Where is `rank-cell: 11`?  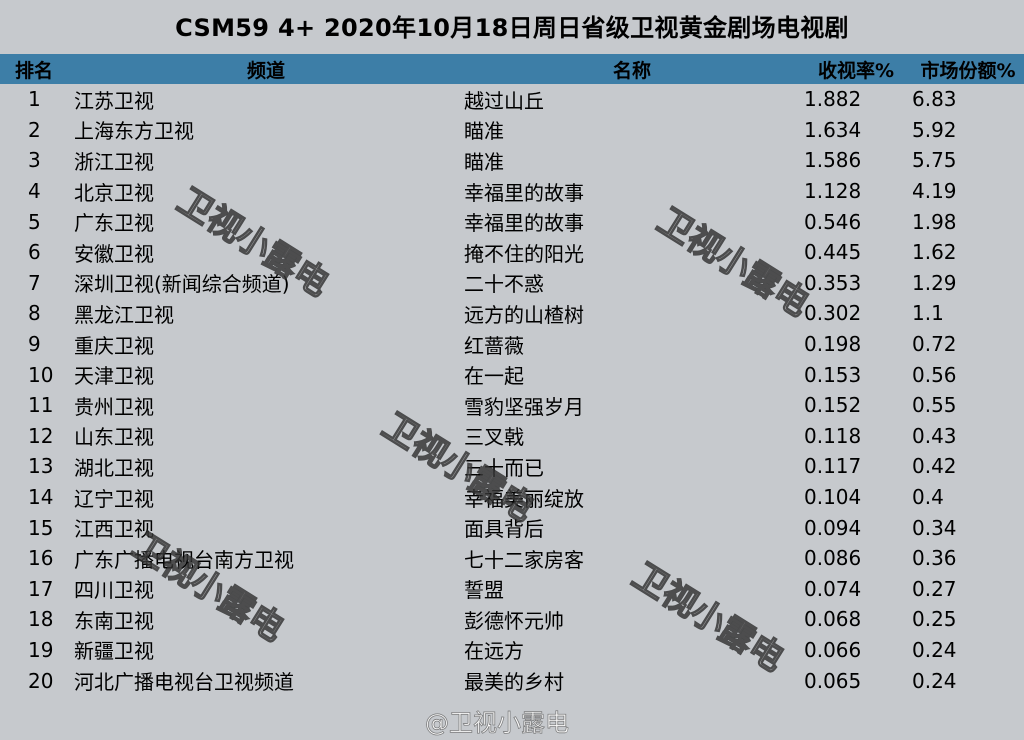
rank-cell: 11 is located at coordinates (41, 405).